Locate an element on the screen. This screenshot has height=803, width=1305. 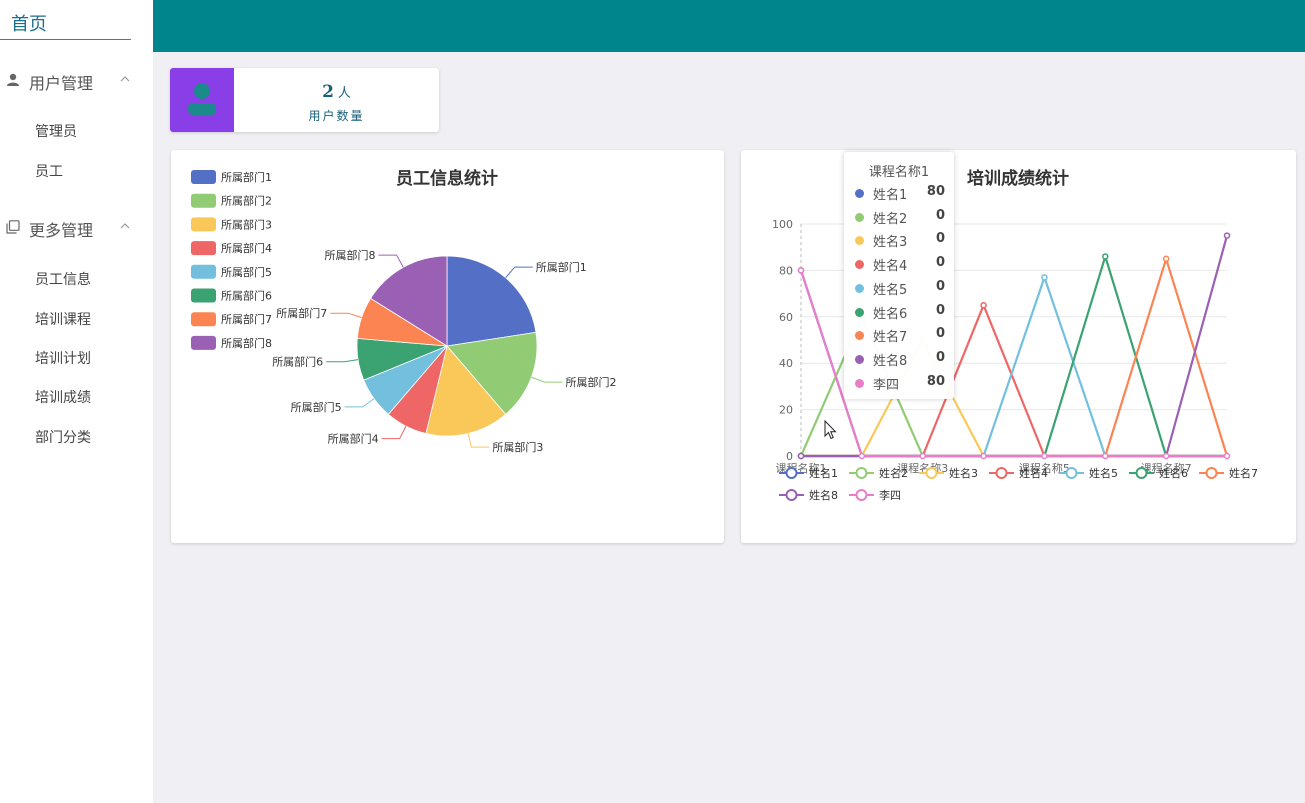
line-legend-label: 姓名2 is located at coordinates (893, 473).